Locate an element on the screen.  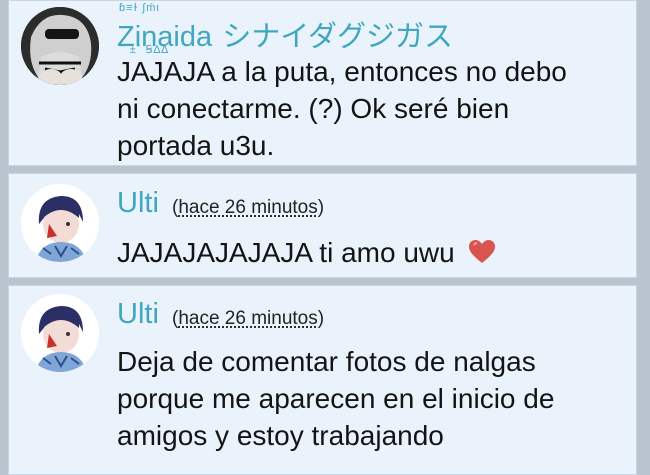
comment-message: JAJAJAJAJAJA ti amo uwu is located at coordinates (306, 253).